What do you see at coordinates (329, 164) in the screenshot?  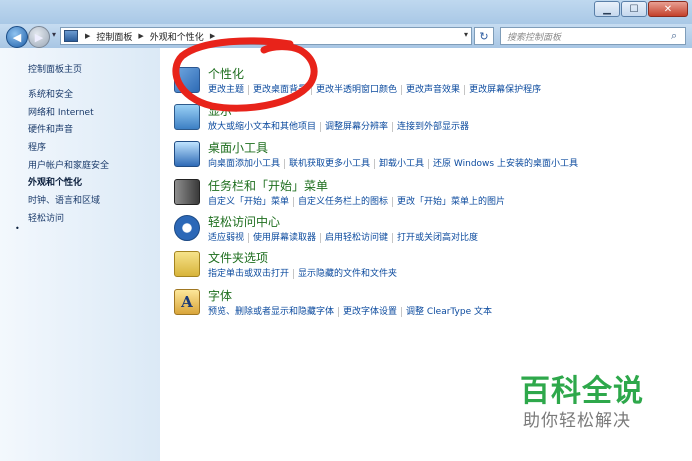 I see `task-link: 联机获取更多小工具` at bounding box center [329, 164].